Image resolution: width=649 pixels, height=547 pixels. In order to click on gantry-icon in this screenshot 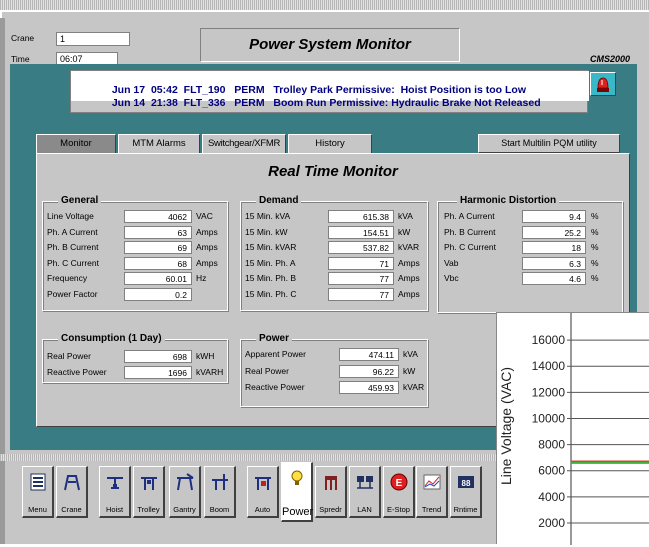, I will do `click(185, 482)`.